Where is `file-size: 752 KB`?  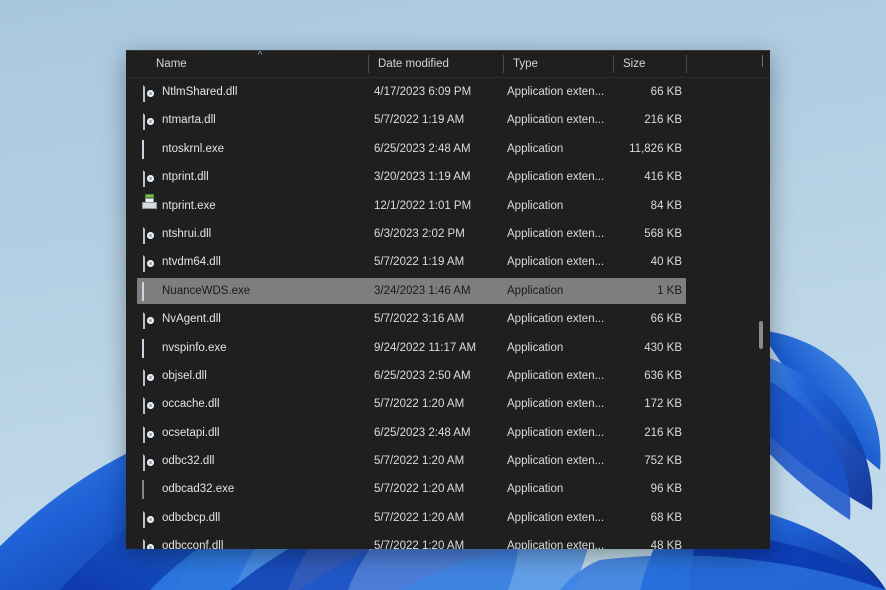
file-size: 752 KB is located at coordinates (663, 461).